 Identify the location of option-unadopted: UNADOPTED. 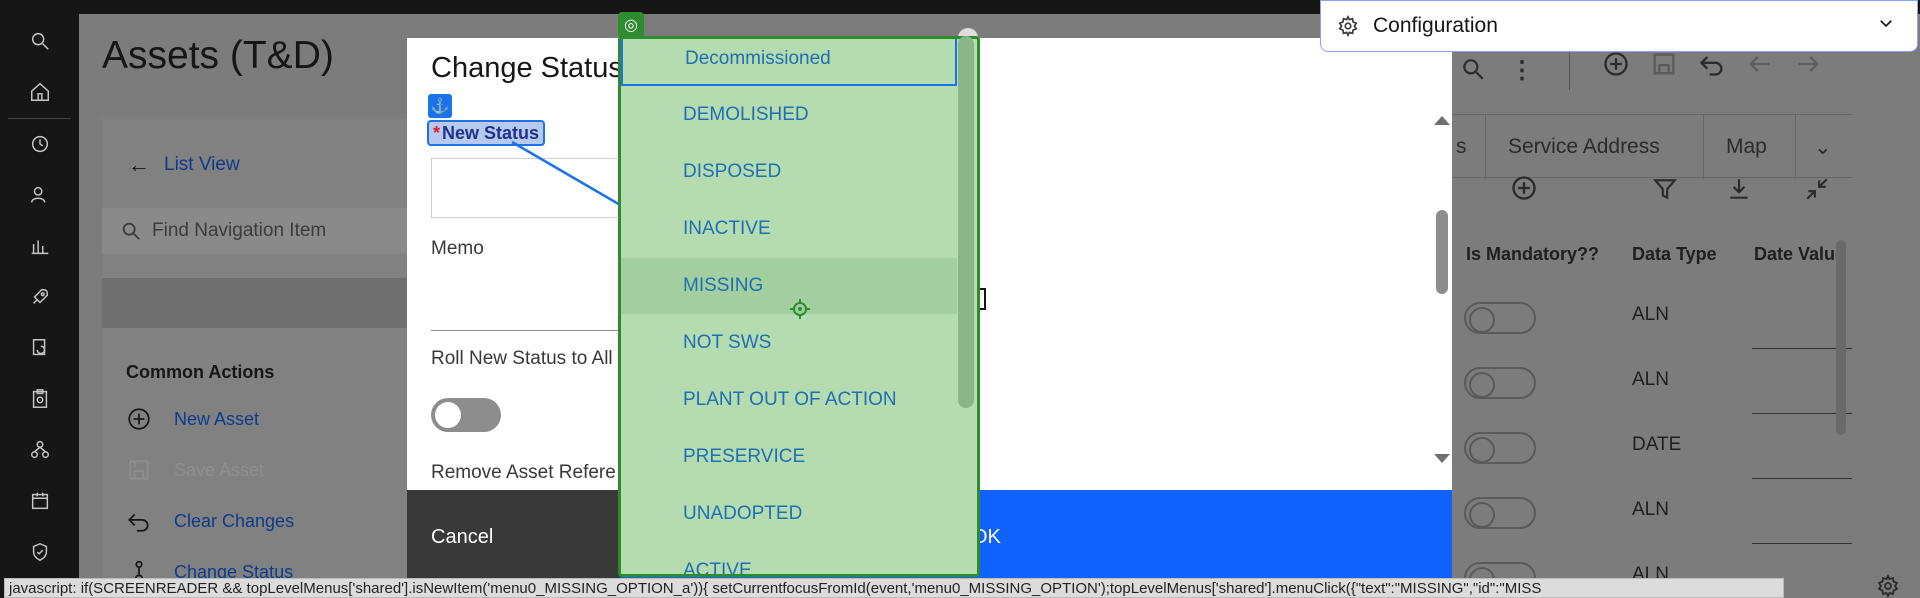
(789, 514).